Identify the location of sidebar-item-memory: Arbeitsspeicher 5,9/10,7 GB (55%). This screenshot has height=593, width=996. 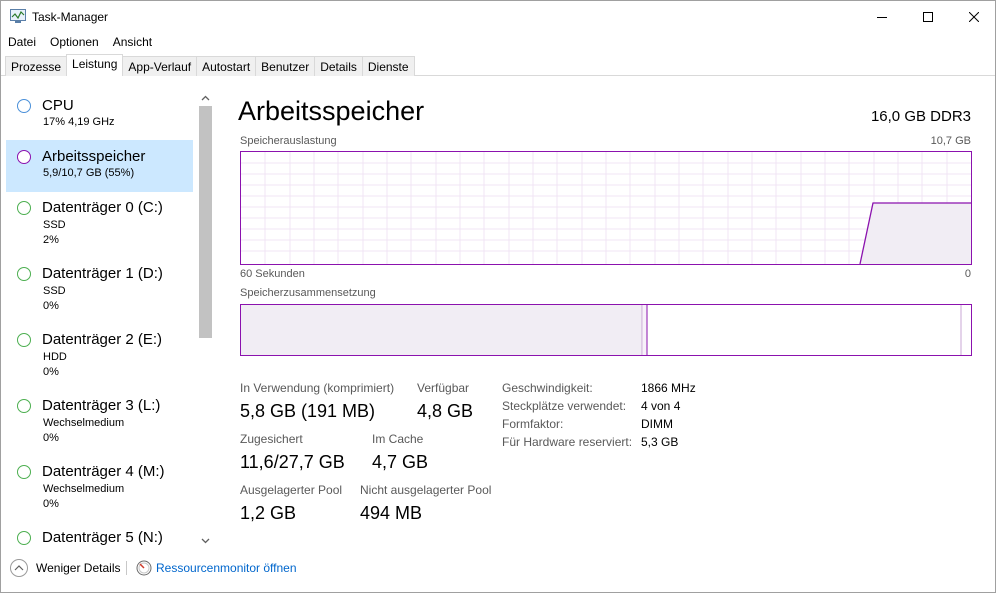
(99, 166).